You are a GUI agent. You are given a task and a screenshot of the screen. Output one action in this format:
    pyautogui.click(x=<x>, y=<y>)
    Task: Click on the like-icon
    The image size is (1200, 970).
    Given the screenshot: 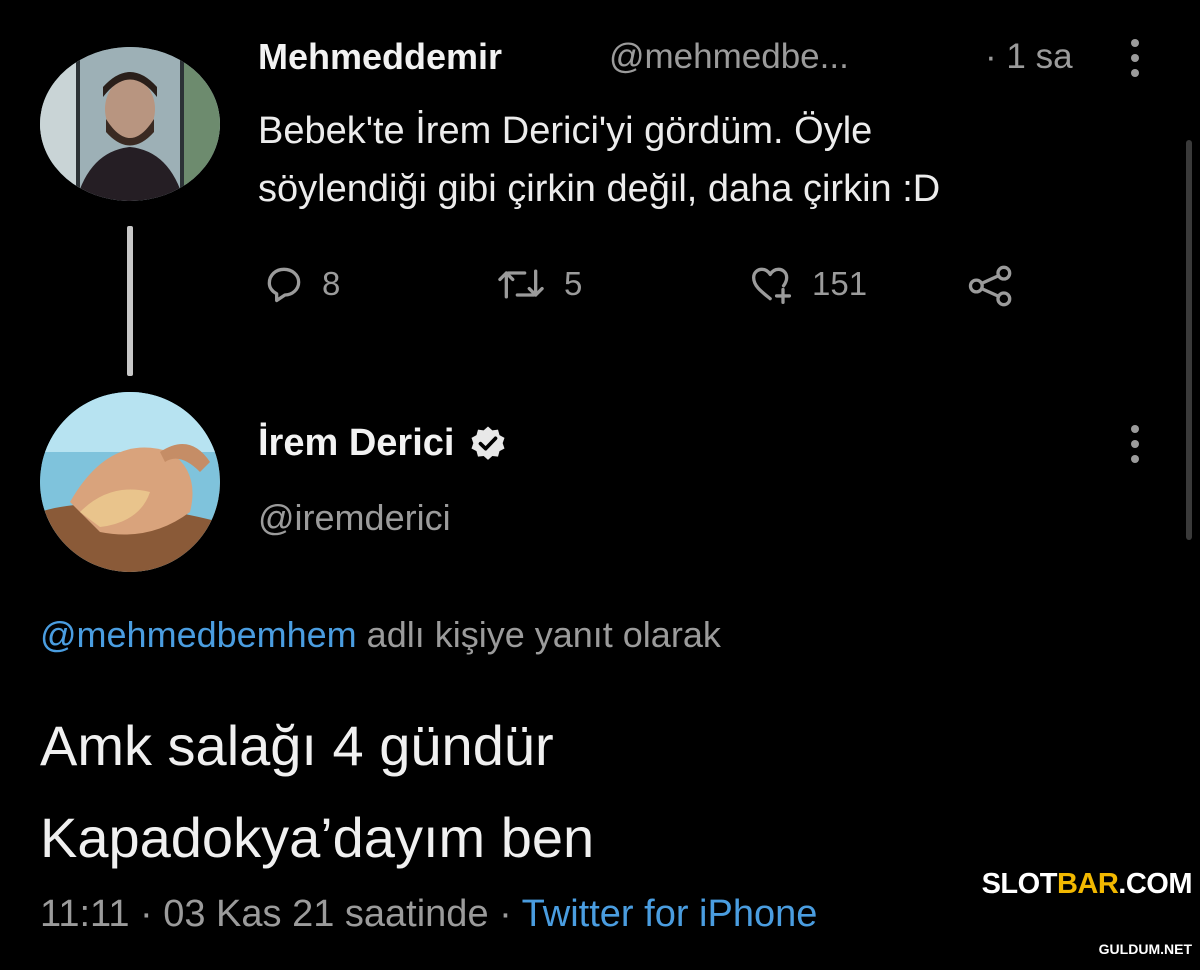 What is the action you would take?
    pyautogui.click(x=772, y=285)
    